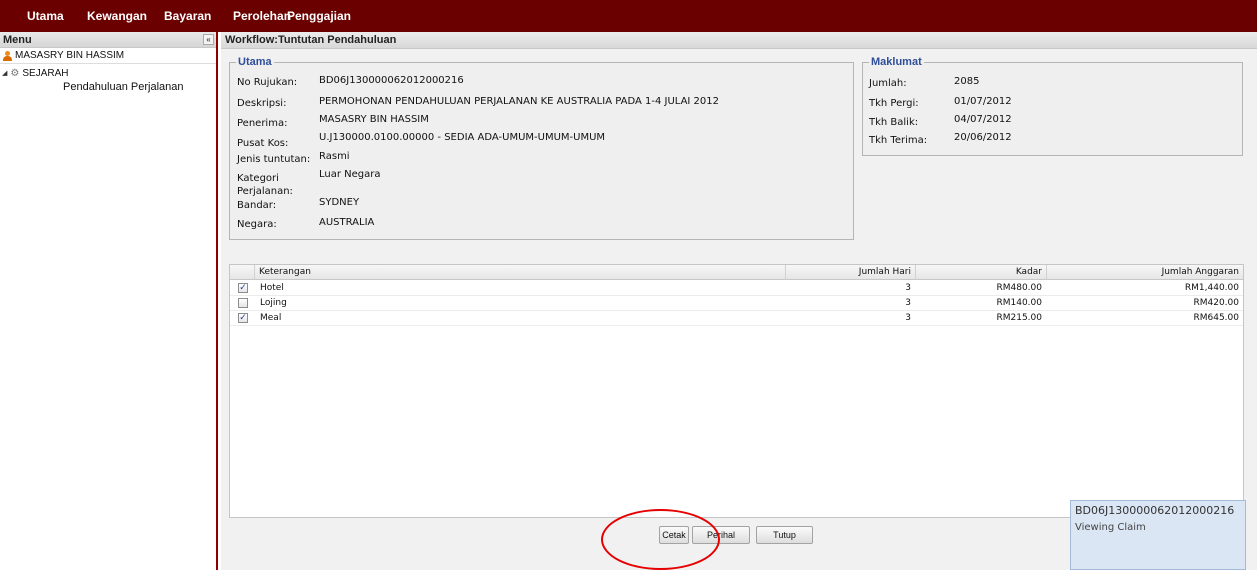 This screenshot has height=570, width=1257. I want to click on jenis-tuntutan-label: Jenis tuntutan:, so click(274, 159).